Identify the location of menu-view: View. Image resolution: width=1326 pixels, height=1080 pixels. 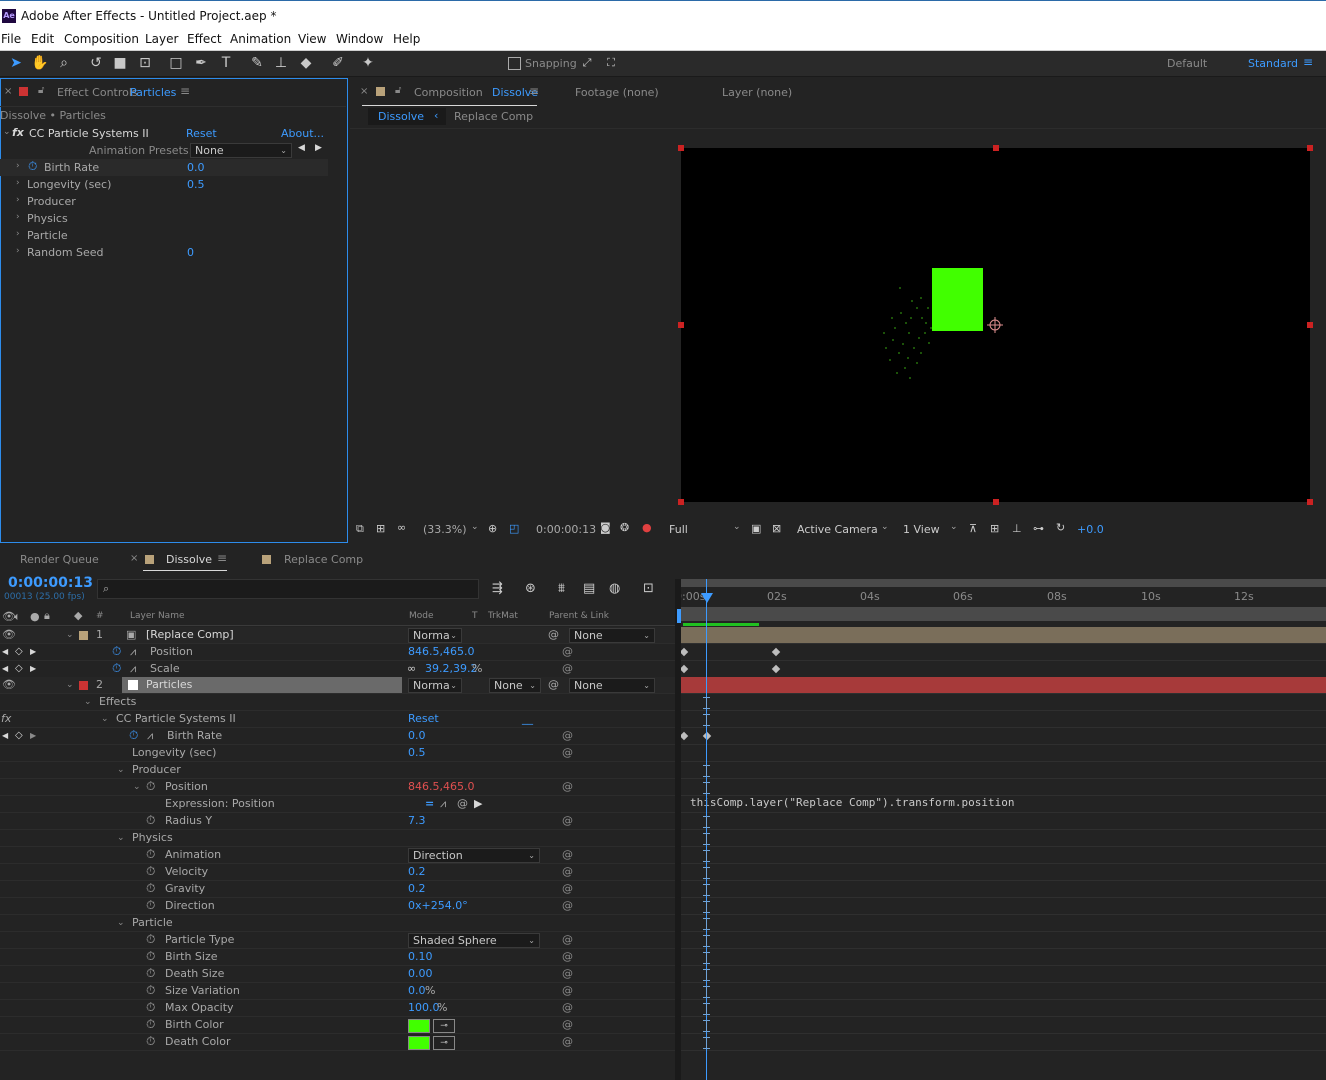
(312, 39).